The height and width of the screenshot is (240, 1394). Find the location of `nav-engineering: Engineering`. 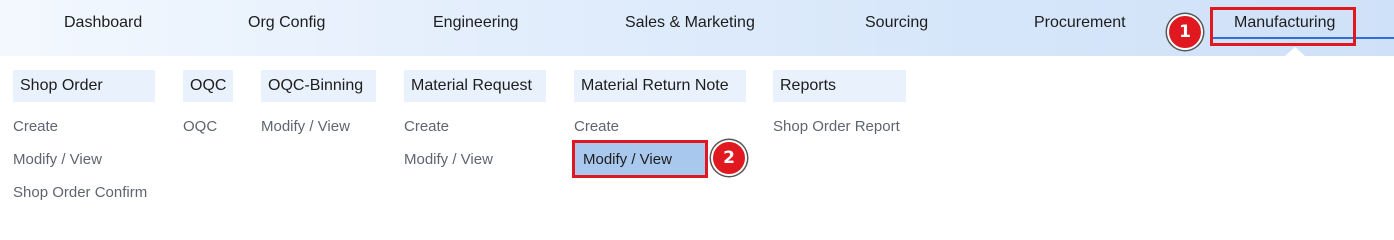

nav-engineering: Engineering is located at coordinates (475, 23).